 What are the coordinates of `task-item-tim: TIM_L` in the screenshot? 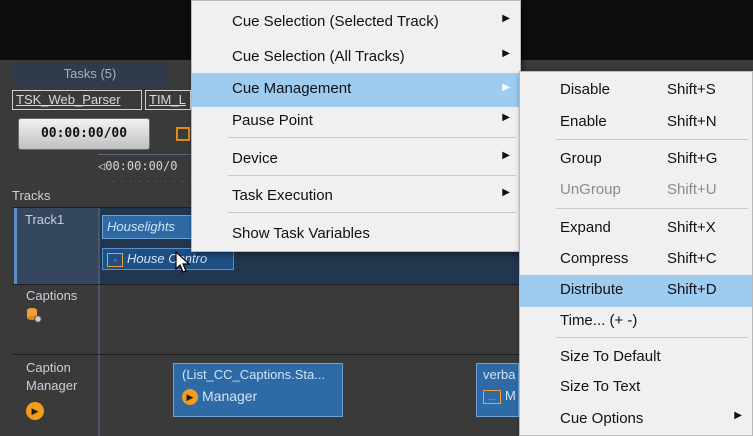 It's located at (168, 100).